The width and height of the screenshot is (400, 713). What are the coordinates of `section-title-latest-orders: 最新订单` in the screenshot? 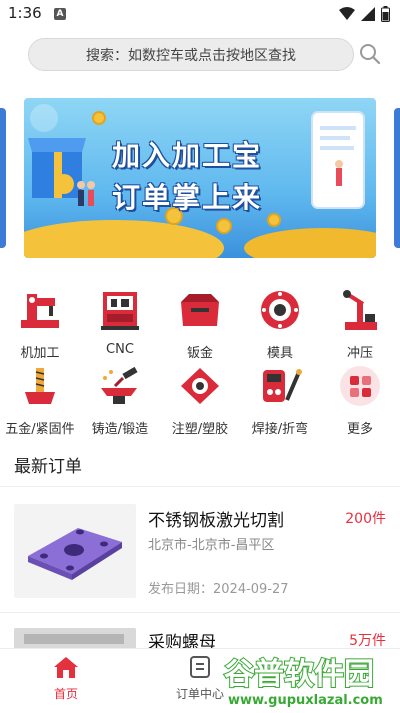 It's located at (48, 467).